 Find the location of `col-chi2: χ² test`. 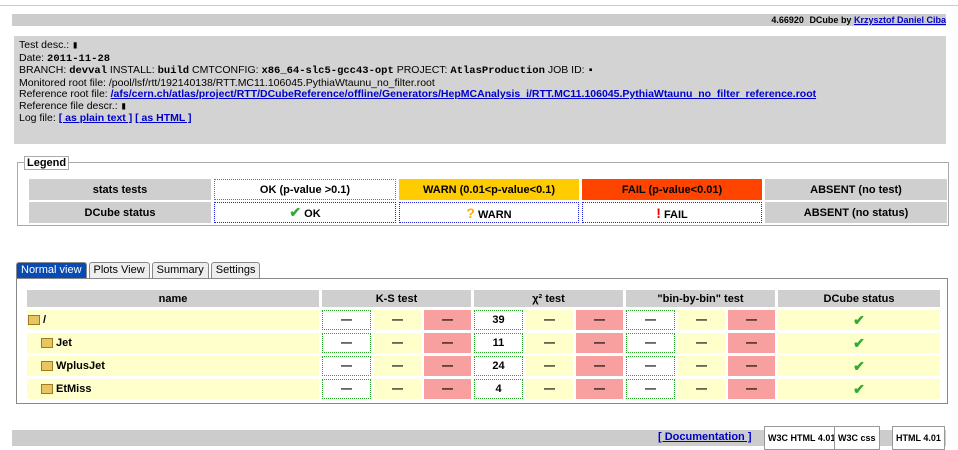

col-chi2: χ² test is located at coordinates (548, 298).